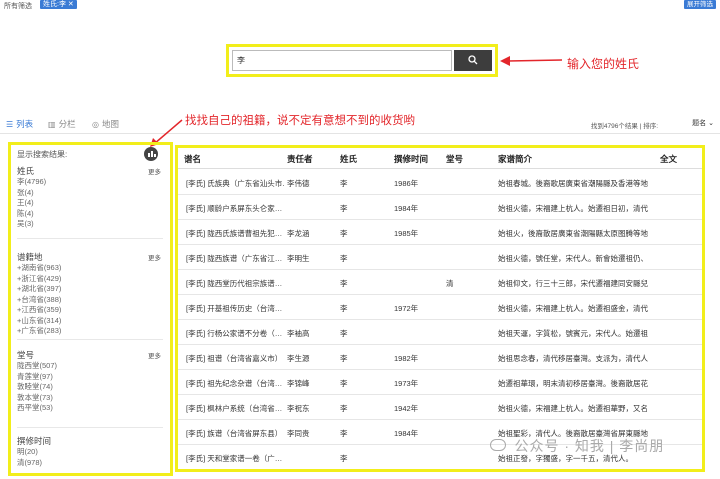  What do you see at coordinates (406, 183) in the screenshot?
I see `row-compiled-time: 1986年` at bounding box center [406, 183].